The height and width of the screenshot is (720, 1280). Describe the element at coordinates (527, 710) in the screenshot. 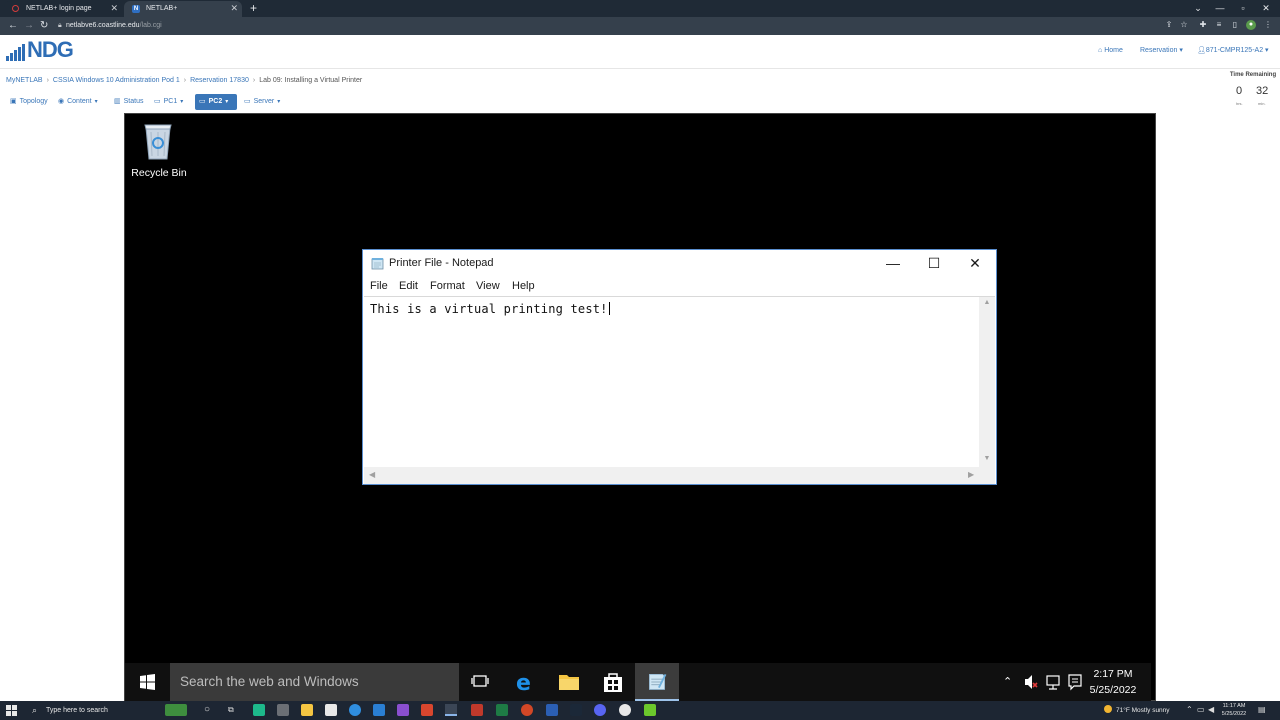

I see `powerpoint-icon` at that location.